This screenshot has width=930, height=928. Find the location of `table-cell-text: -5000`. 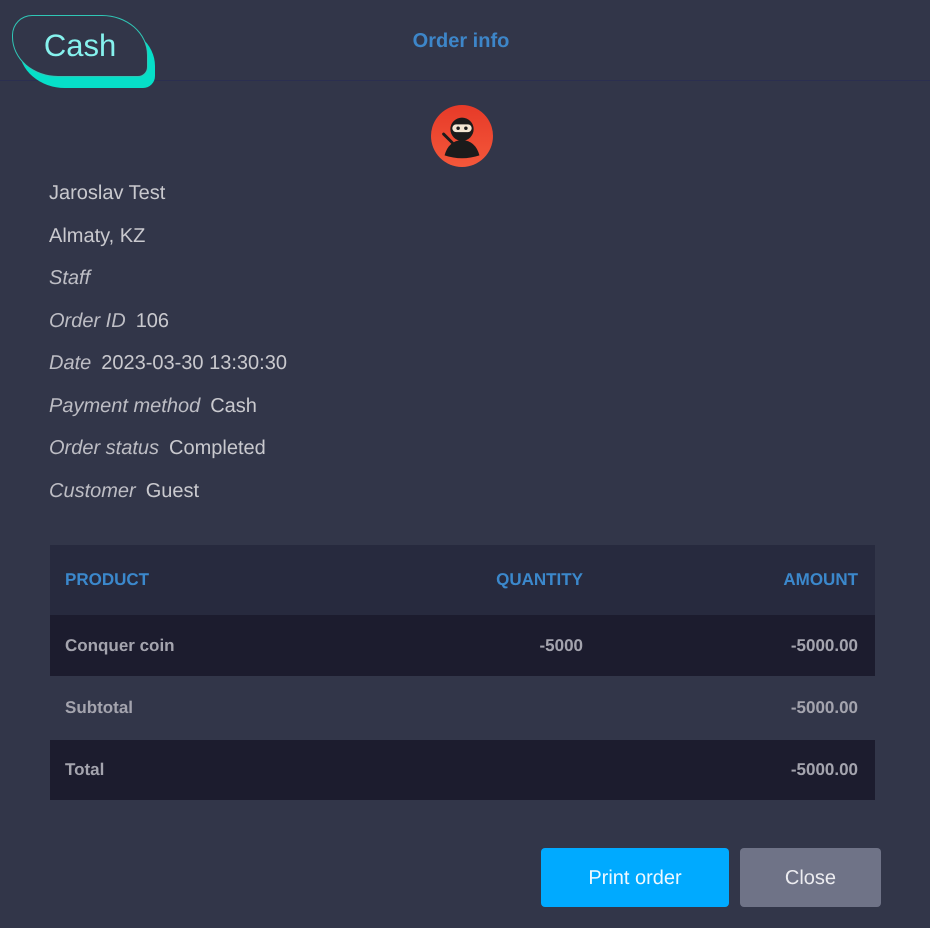

table-cell-text: -5000 is located at coordinates (560, 645).